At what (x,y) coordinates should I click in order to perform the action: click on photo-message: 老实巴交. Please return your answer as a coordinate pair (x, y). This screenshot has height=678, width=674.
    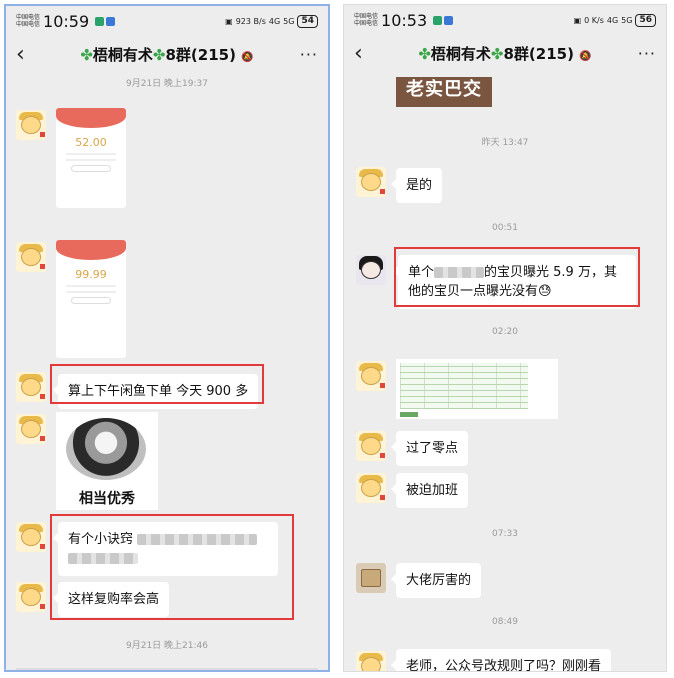
    Looking at the image, I should click on (444, 92).